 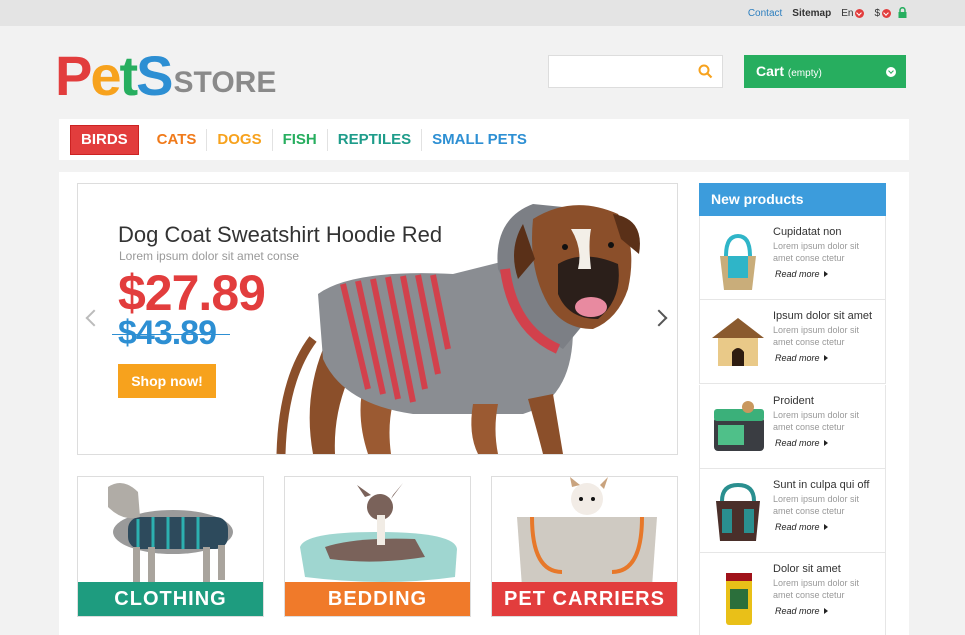 I want to click on carrier-bag-image, so click(x=587, y=532).